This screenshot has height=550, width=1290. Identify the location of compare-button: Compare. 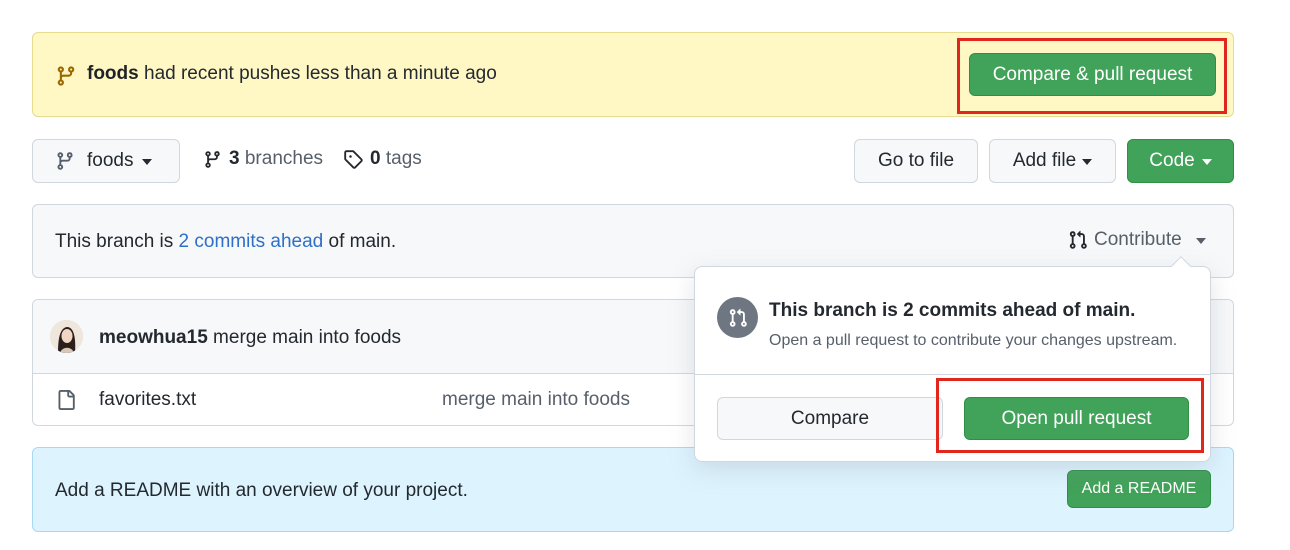
(830, 418).